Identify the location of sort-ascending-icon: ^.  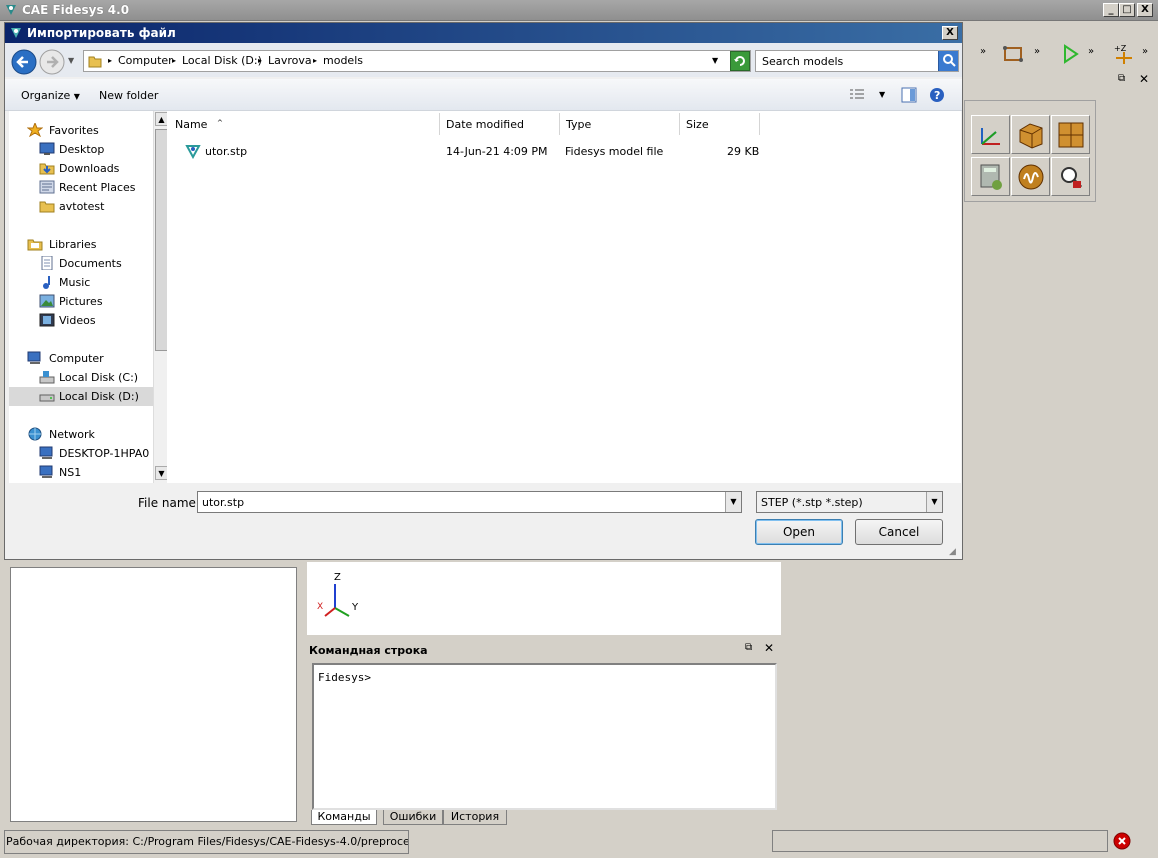
(220, 123).